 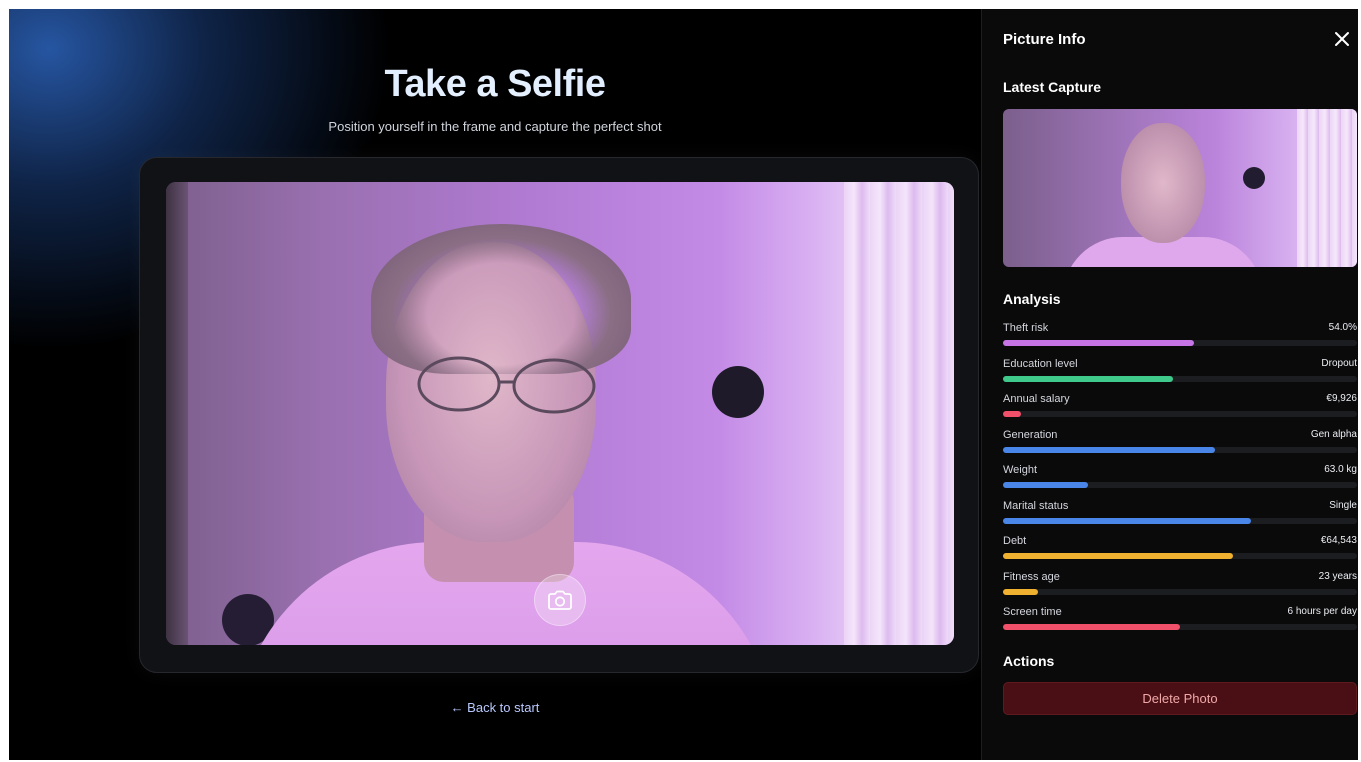 What do you see at coordinates (1338, 540) in the screenshot?
I see `metric-value: €64,543` at bounding box center [1338, 540].